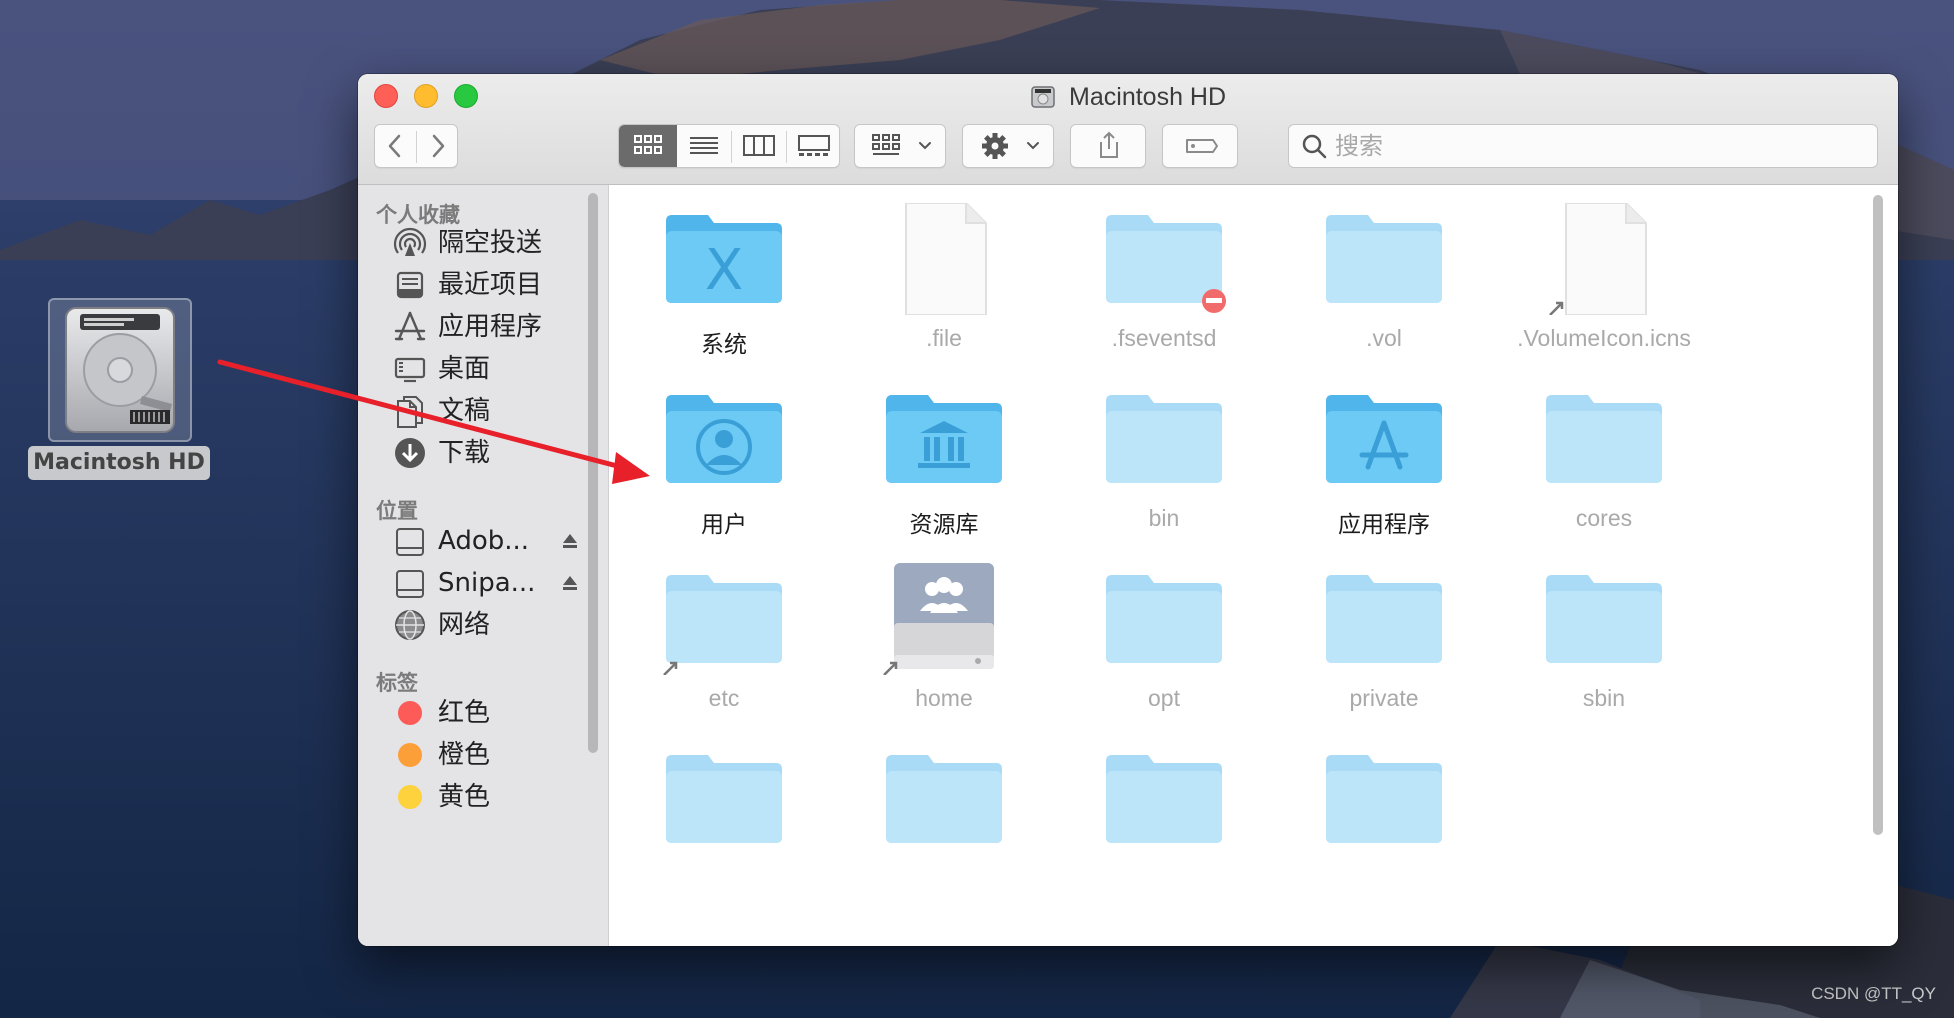 Image resolution: width=1954 pixels, height=1018 pixels. What do you see at coordinates (1873, 993) in the screenshot?
I see `watermark: CSDN @TT_QY` at bounding box center [1873, 993].